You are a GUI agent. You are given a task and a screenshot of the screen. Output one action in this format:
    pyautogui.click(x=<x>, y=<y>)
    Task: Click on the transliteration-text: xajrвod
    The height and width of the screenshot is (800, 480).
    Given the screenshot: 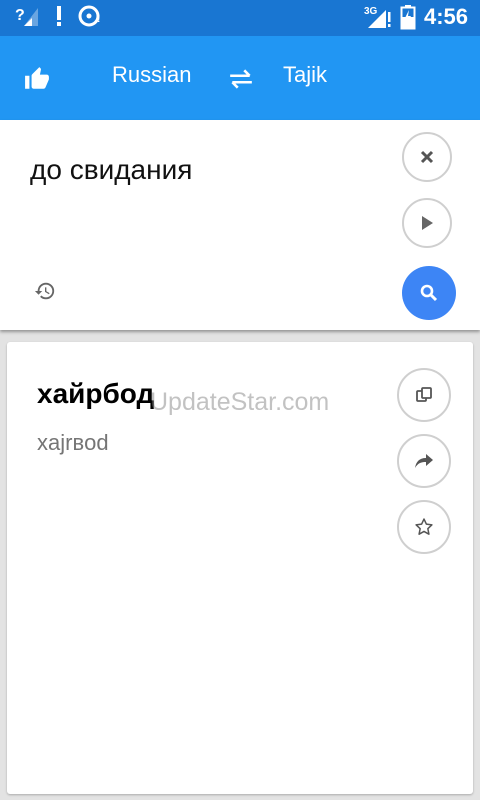 What is the action you would take?
    pyautogui.click(x=73, y=442)
    